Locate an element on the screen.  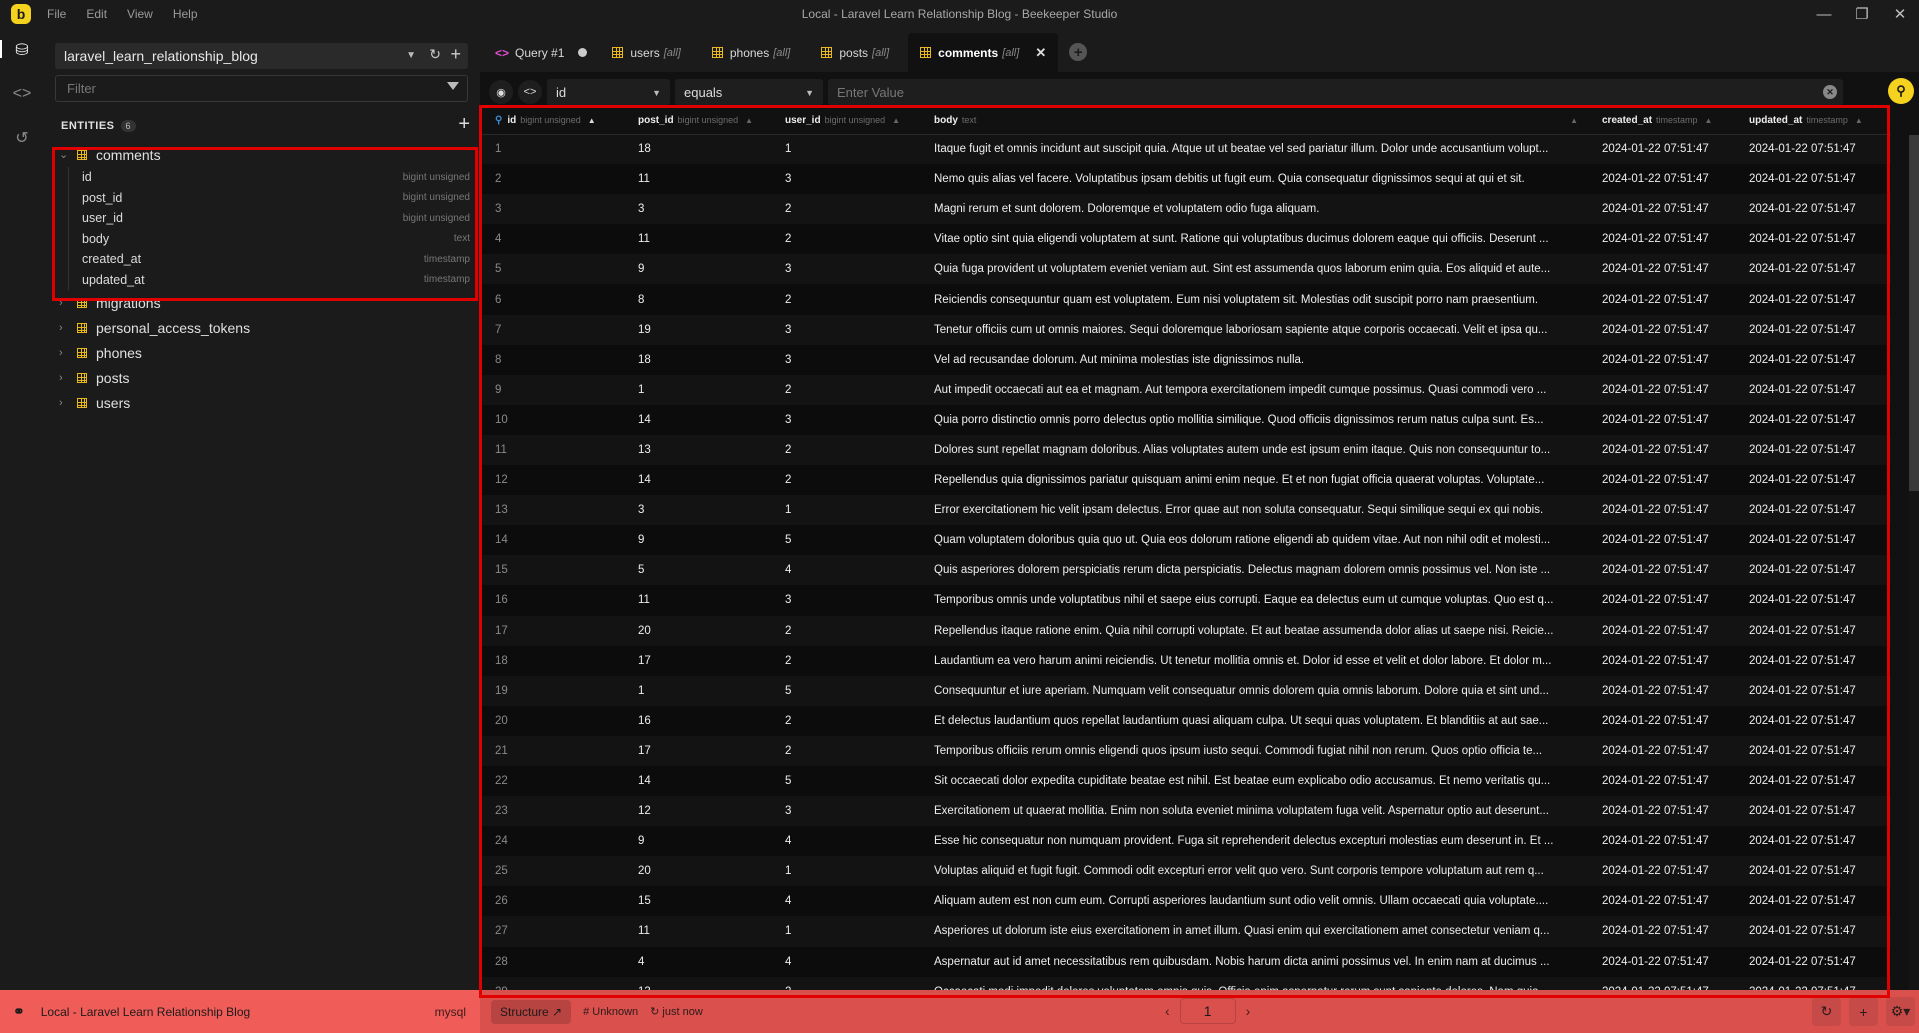
cell-id: 20 is located at coordinates (552, 720).